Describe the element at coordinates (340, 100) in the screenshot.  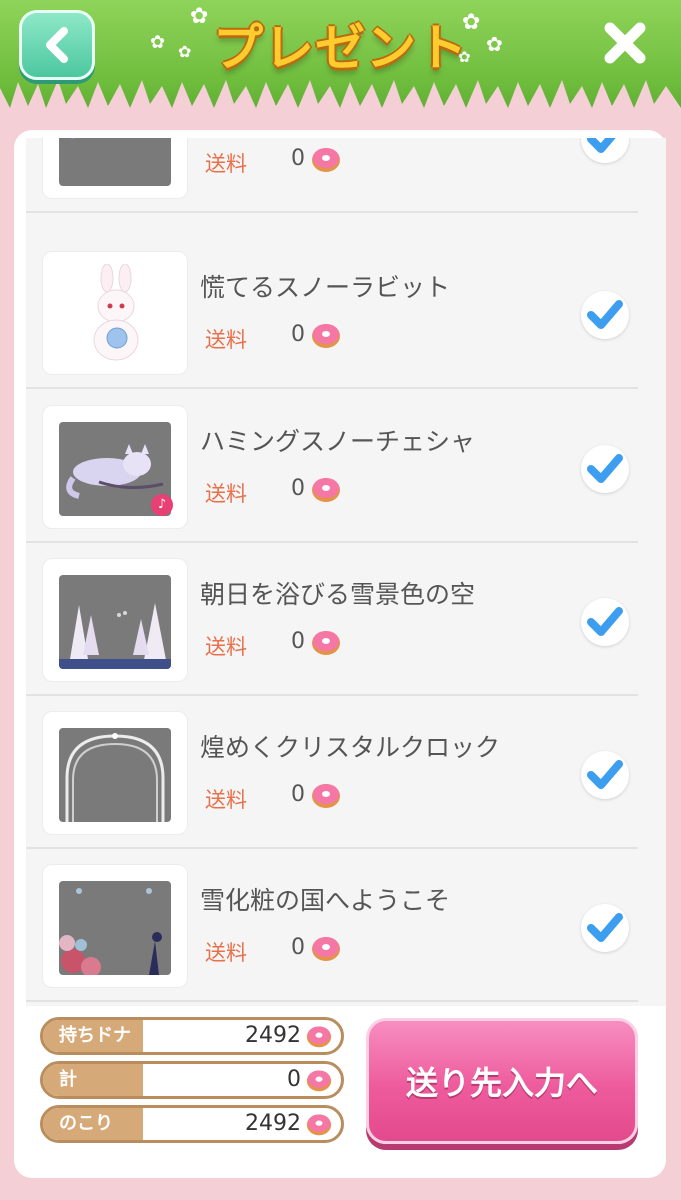
I see `grass-decoration` at that location.